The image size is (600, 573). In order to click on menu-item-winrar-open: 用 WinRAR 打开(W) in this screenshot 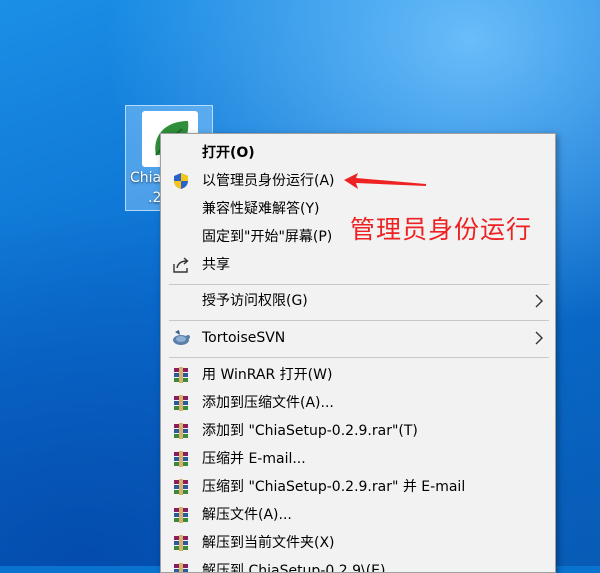, I will do `click(358, 375)`.